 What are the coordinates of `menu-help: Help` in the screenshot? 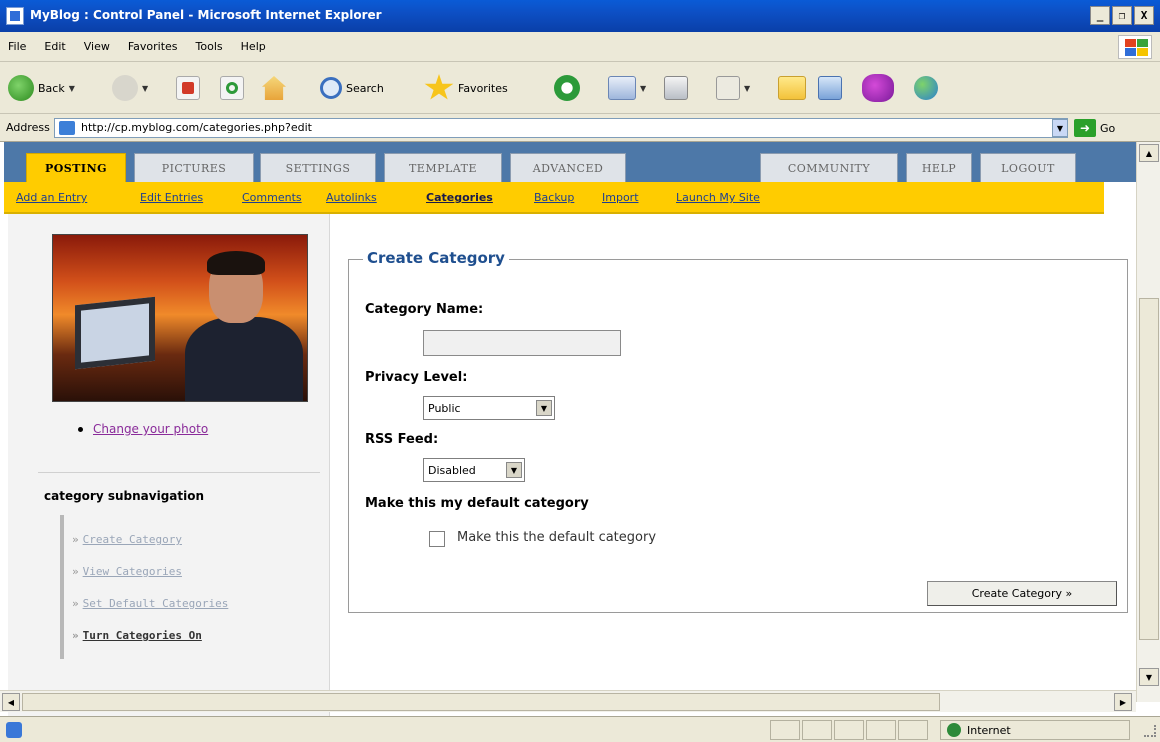 It's located at (253, 46).